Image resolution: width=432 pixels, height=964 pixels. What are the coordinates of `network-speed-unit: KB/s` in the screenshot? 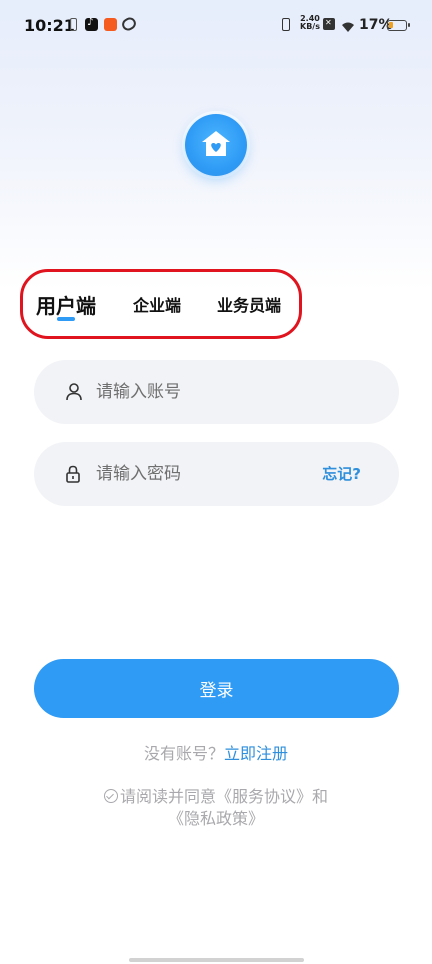 It's located at (310, 26).